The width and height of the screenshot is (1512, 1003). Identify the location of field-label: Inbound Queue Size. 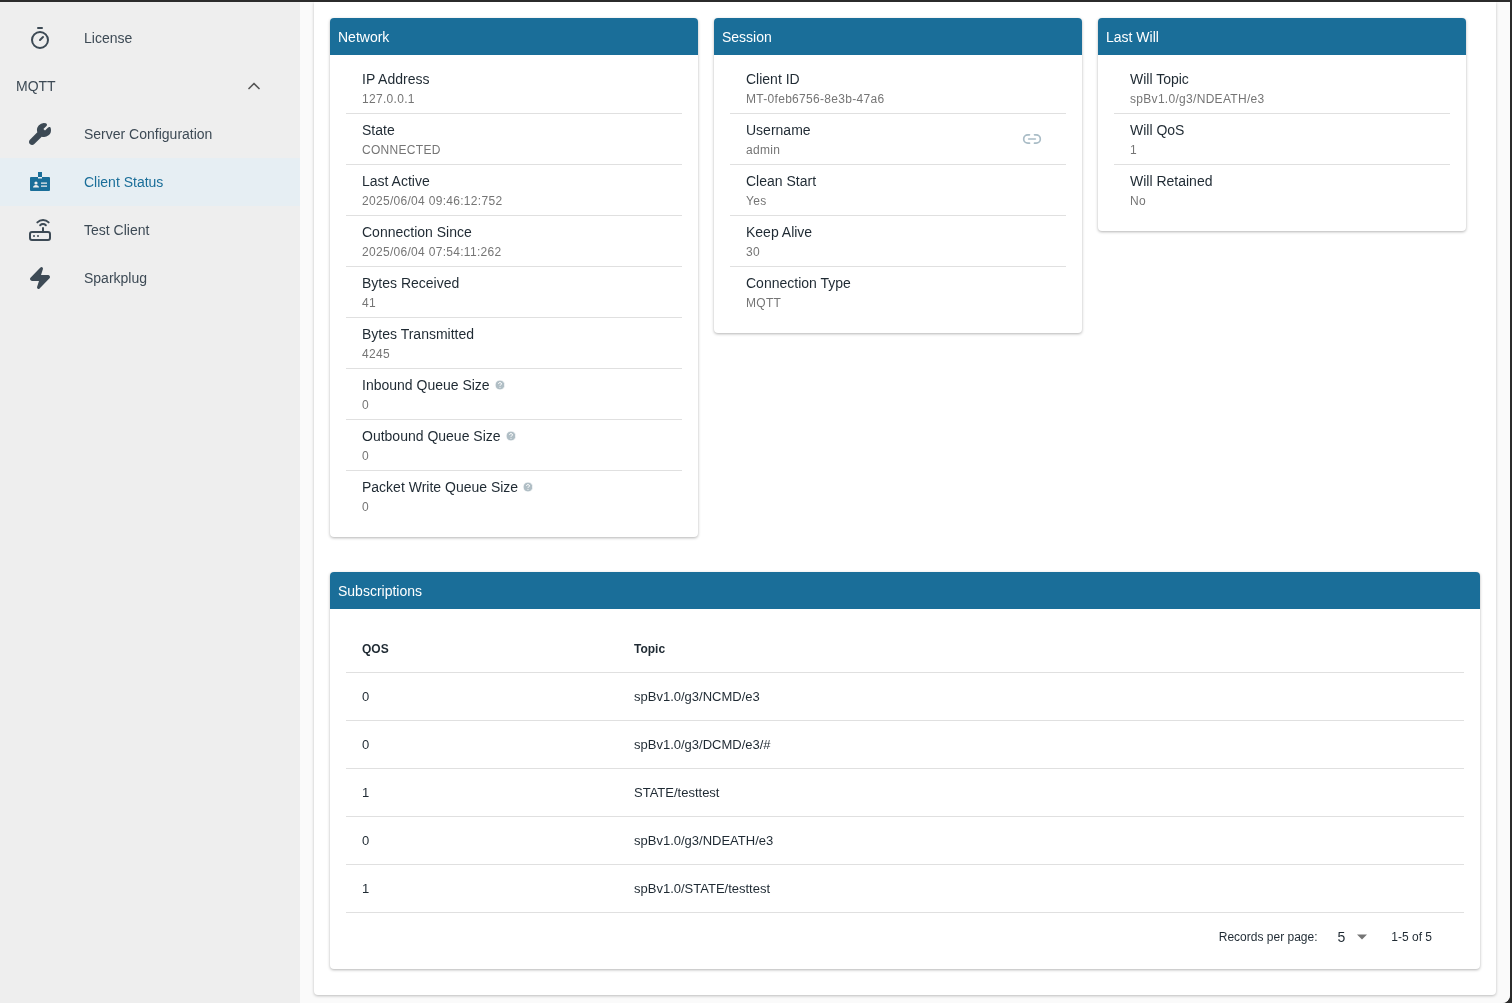
(426, 385).